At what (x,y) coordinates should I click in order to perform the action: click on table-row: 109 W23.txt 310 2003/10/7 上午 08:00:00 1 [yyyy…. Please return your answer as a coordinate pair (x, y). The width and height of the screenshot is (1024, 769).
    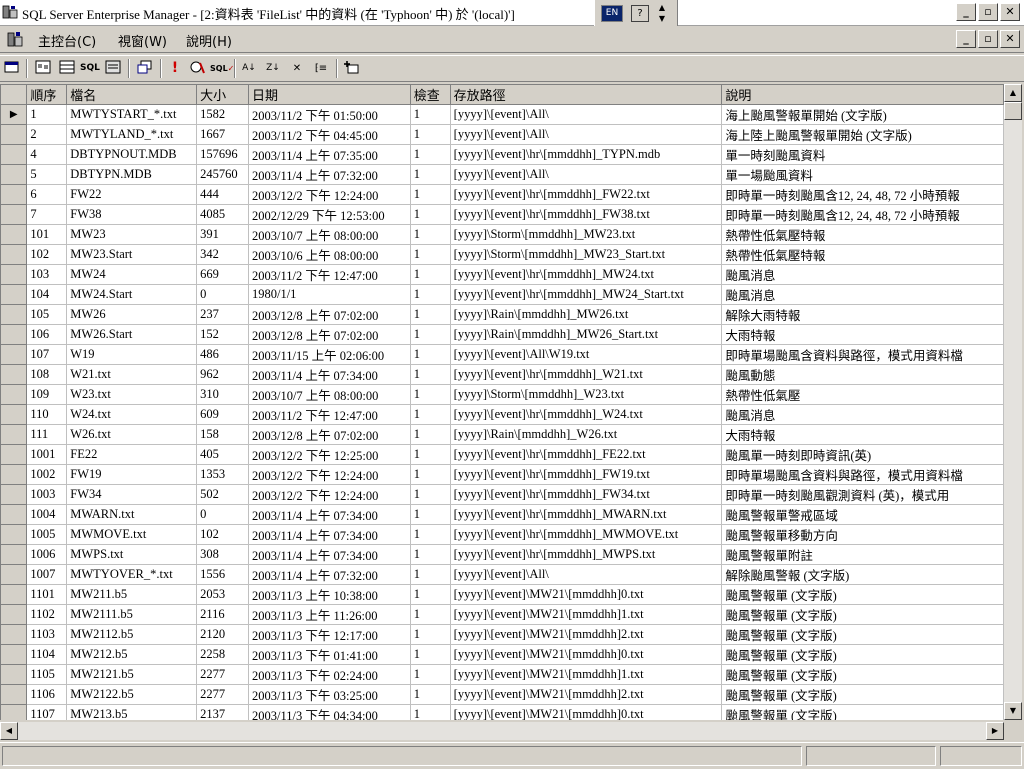
    Looking at the image, I should click on (502, 394).